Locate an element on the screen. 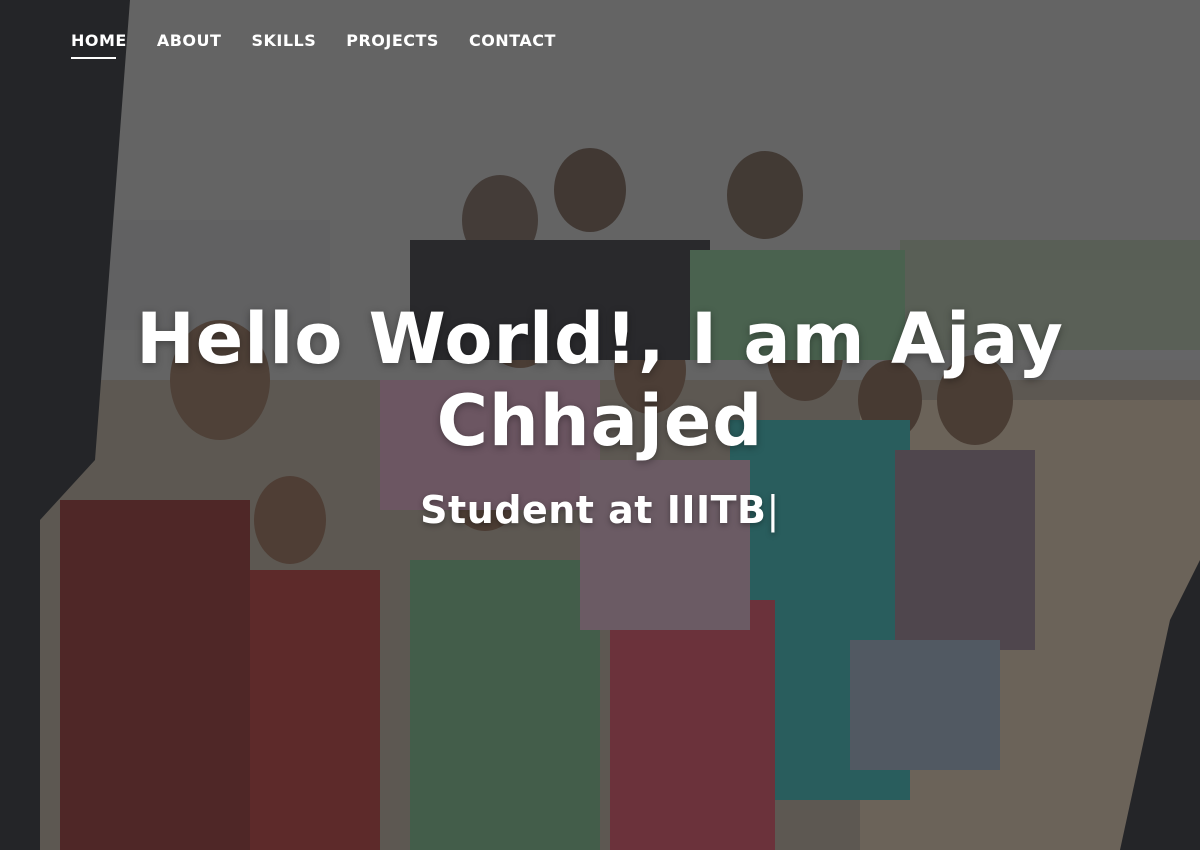 The width and height of the screenshot is (1200, 850). nav-item-home: HOME is located at coordinates (99, 44).